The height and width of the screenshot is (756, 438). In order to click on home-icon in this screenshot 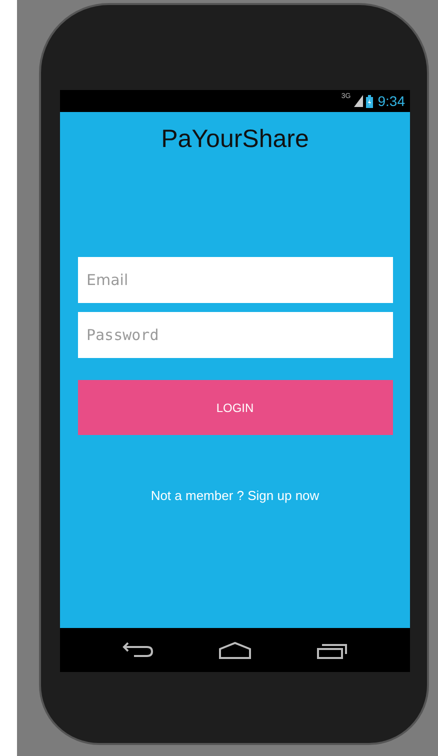, I will do `click(235, 650)`.